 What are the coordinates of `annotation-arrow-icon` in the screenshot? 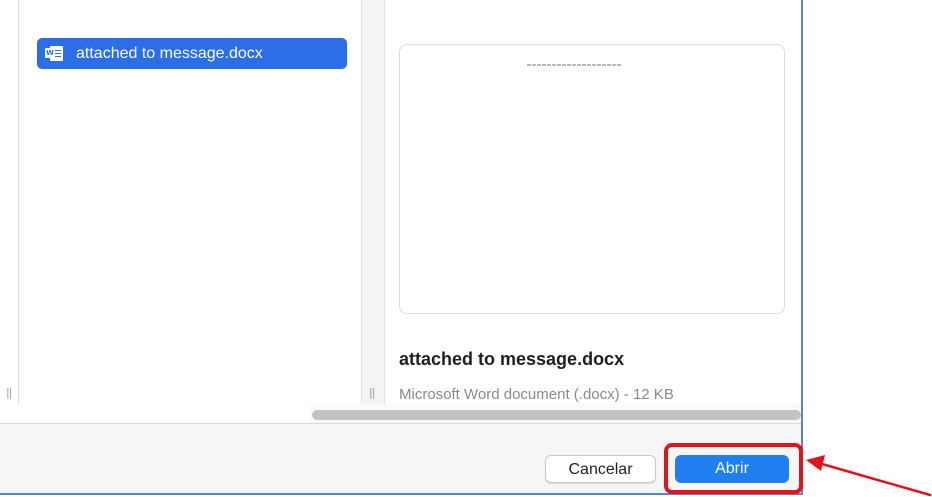 It's located at (869, 476).